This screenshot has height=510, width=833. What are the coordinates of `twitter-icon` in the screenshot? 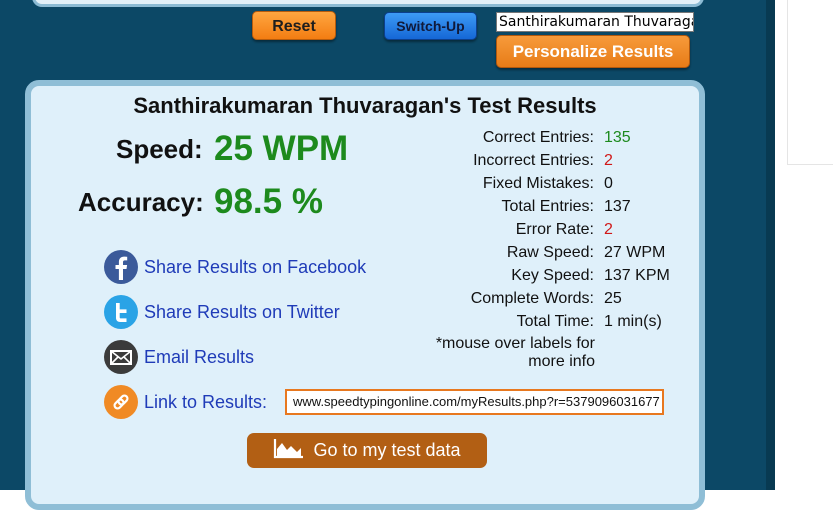 It's located at (121, 312).